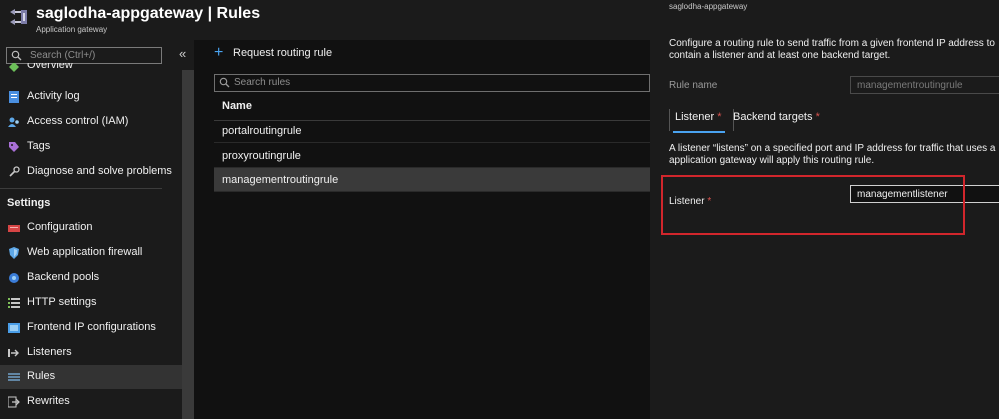  I want to click on list-settings-icon, so click(14, 303).